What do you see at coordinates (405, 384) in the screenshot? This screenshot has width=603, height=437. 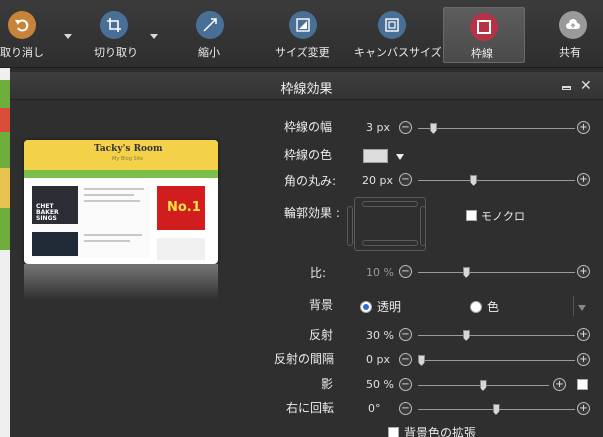 I see `shadow-minus-button: −` at bounding box center [405, 384].